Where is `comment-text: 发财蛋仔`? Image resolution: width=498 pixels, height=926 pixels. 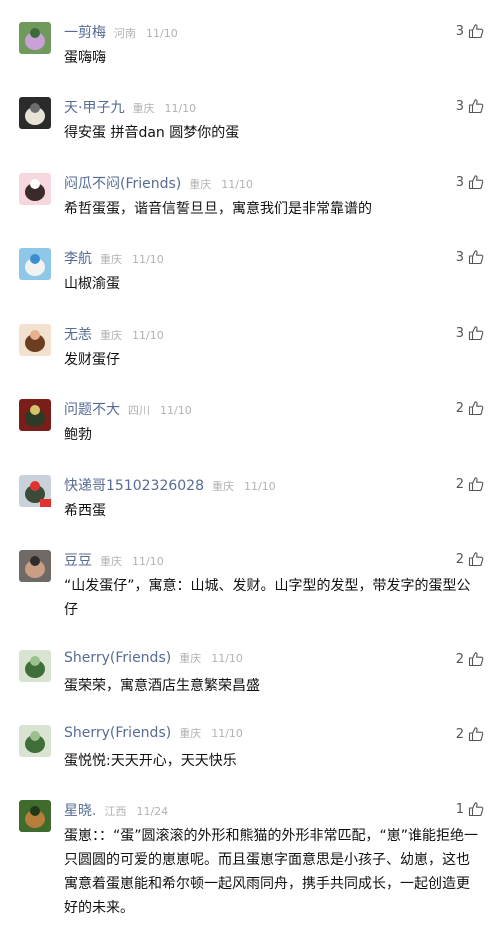
comment-text: 发财蛋仔 is located at coordinates (92, 360).